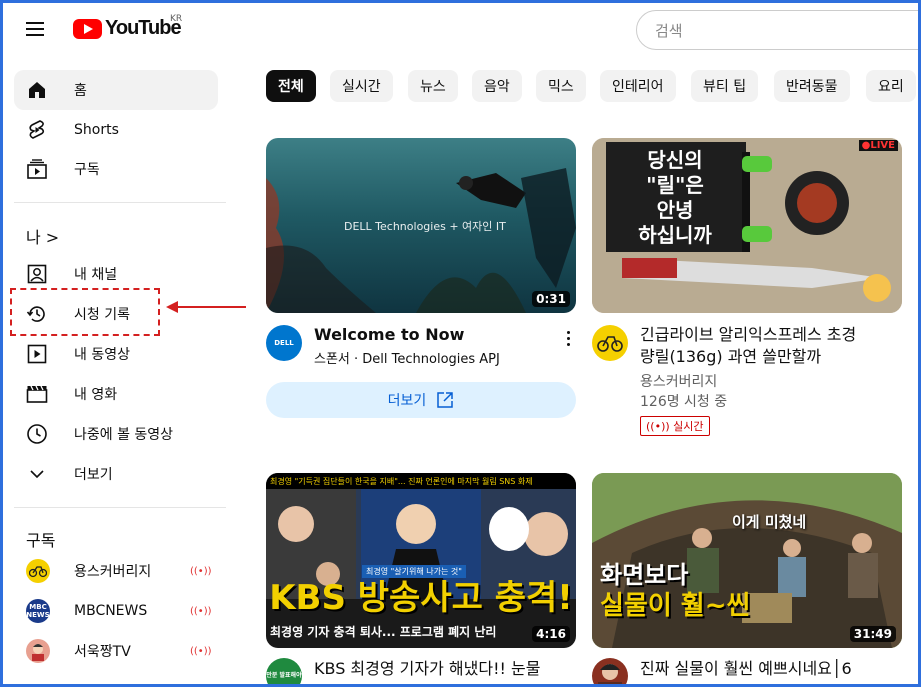  What do you see at coordinates (769, 522) in the screenshot?
I see `thumbnail-top-text: 이게 미쳤네` at bounding box center [769, 522].